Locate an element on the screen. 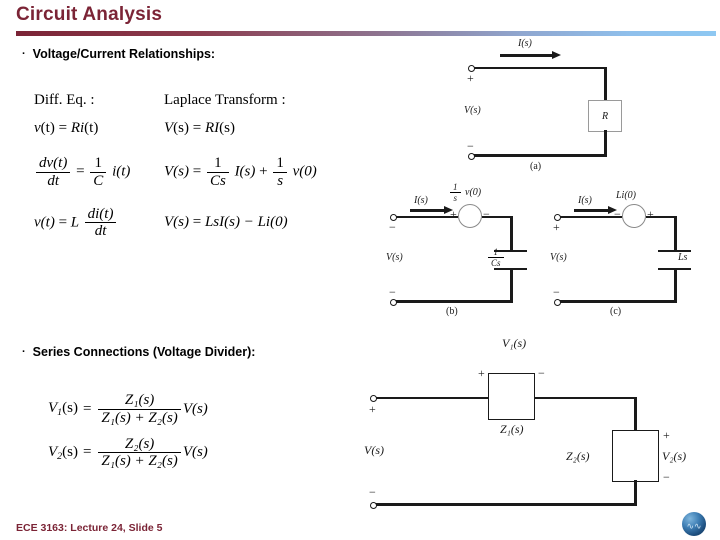 The height and width of the screenshot is (540, 720). circuit-diagram-c: Li(0) I(s) − + Ls + − V(s) (c) is located at coordinates (621, 251).